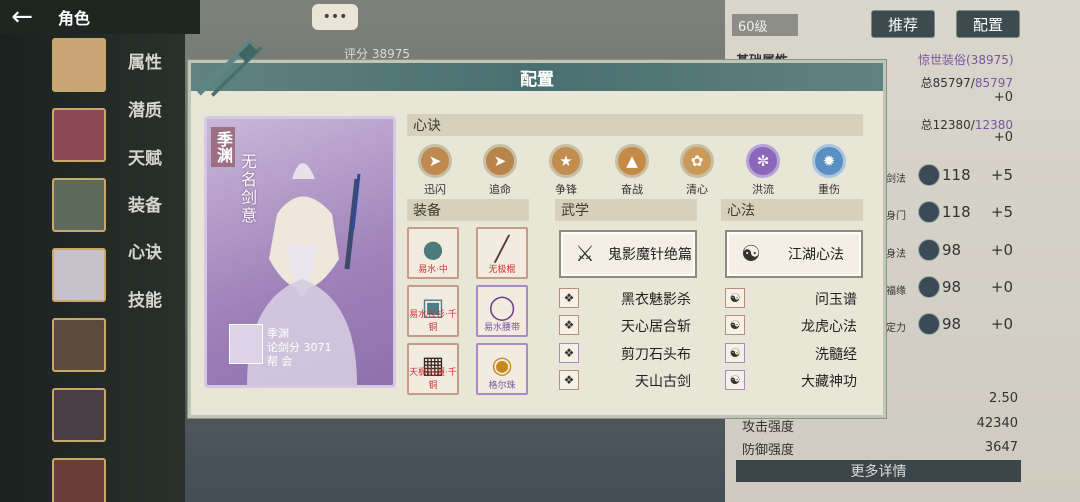  I want to click on xinfa-main-name: 江湖心法, so click(816, 255).